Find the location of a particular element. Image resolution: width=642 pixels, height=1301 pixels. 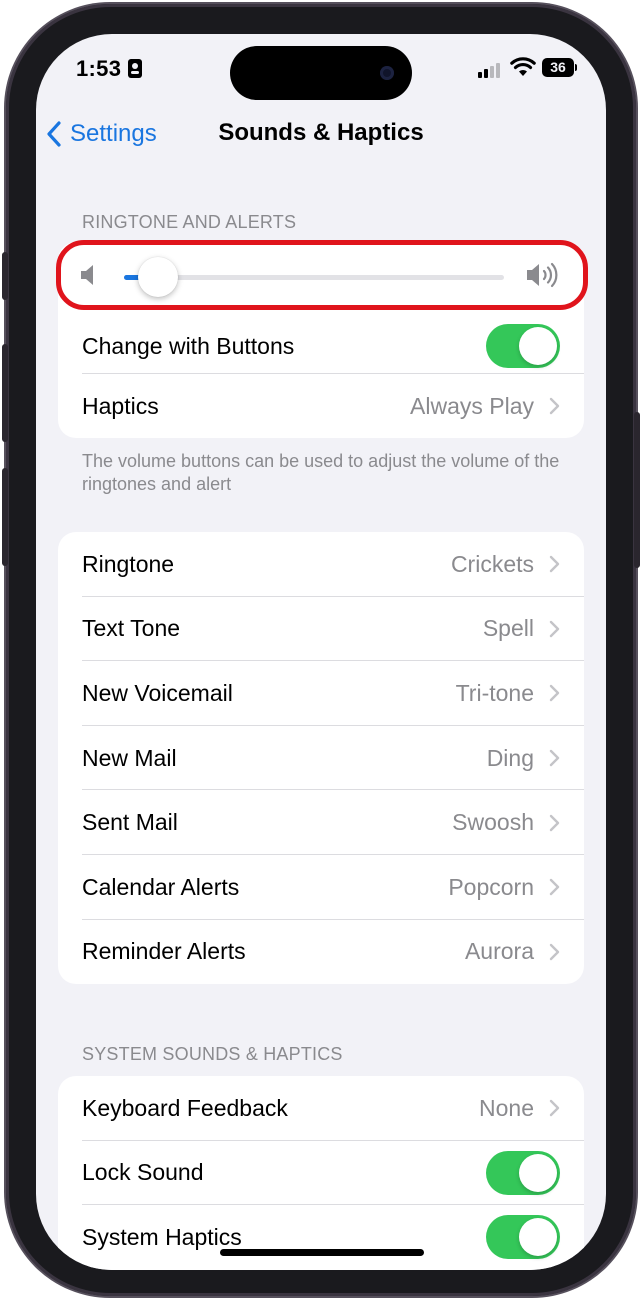

sound-row: Sent Mail Swoosh is located at coordinates (321, 822).